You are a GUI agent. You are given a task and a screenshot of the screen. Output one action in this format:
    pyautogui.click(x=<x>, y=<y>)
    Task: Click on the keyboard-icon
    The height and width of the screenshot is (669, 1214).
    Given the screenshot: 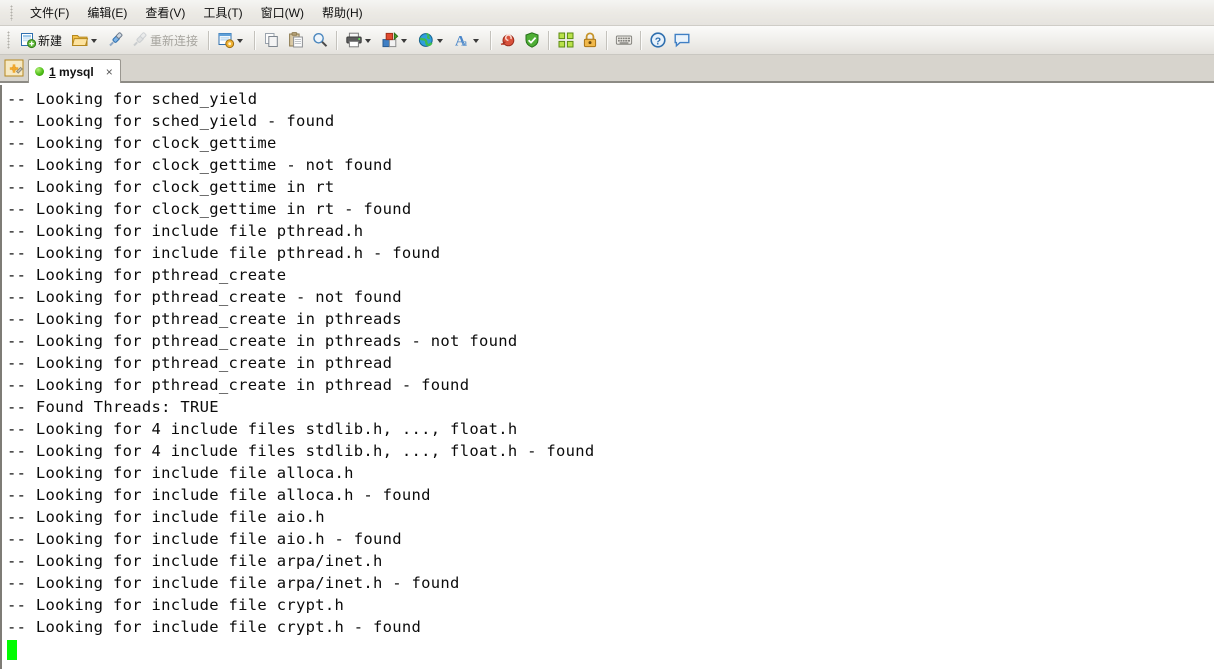 What is the action you would take?
    pyautogui.click(x=624, y=40)
    